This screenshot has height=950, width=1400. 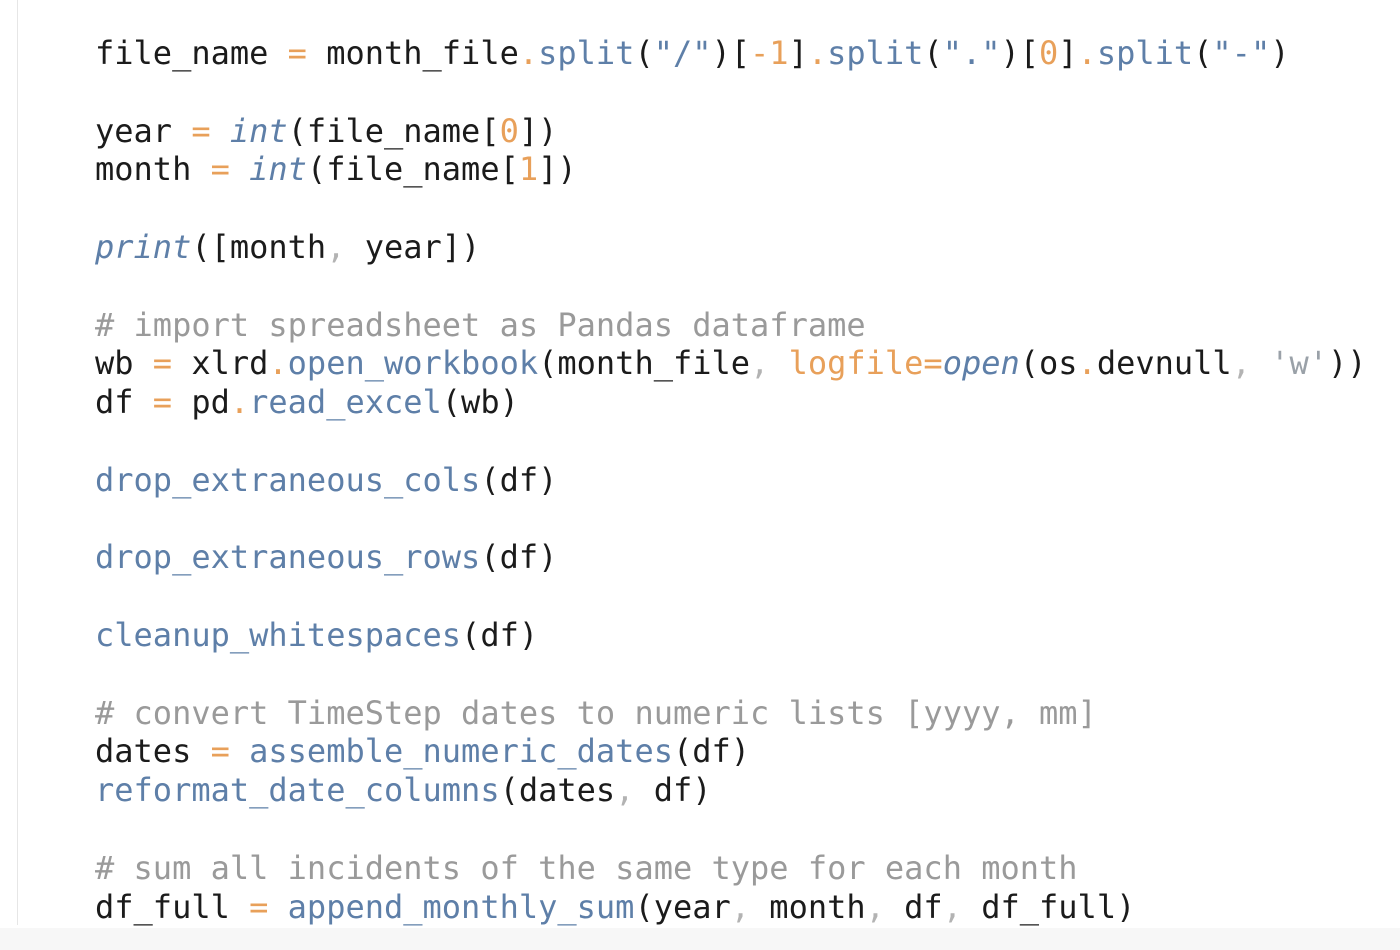 I want to click on code-line: cleanup_whitespaces(df), so click(x=731, y=635).